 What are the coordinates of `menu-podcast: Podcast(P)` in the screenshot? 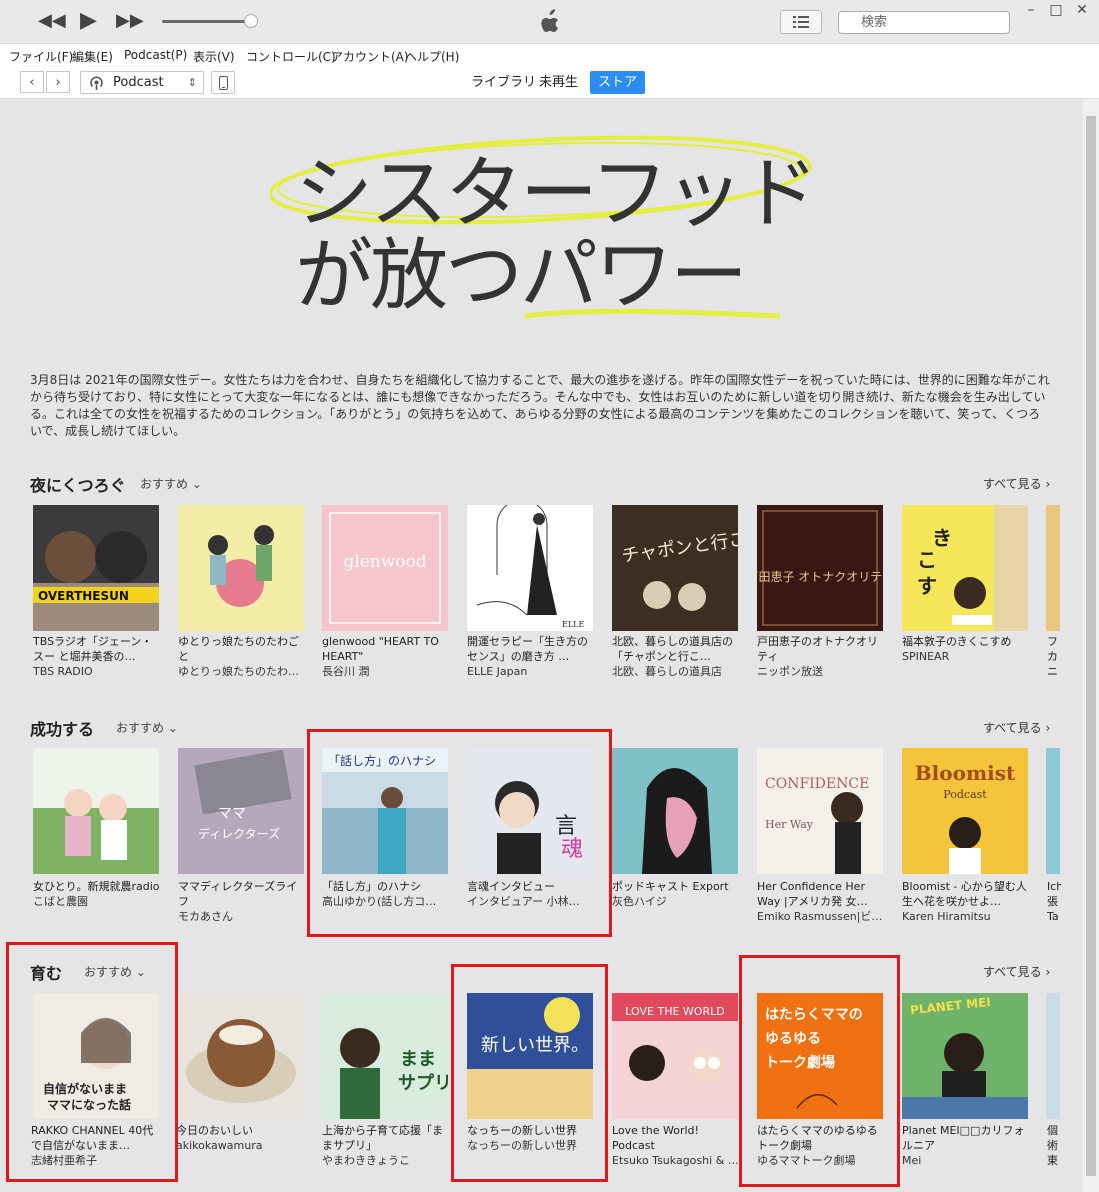 It's located at (155, 55).